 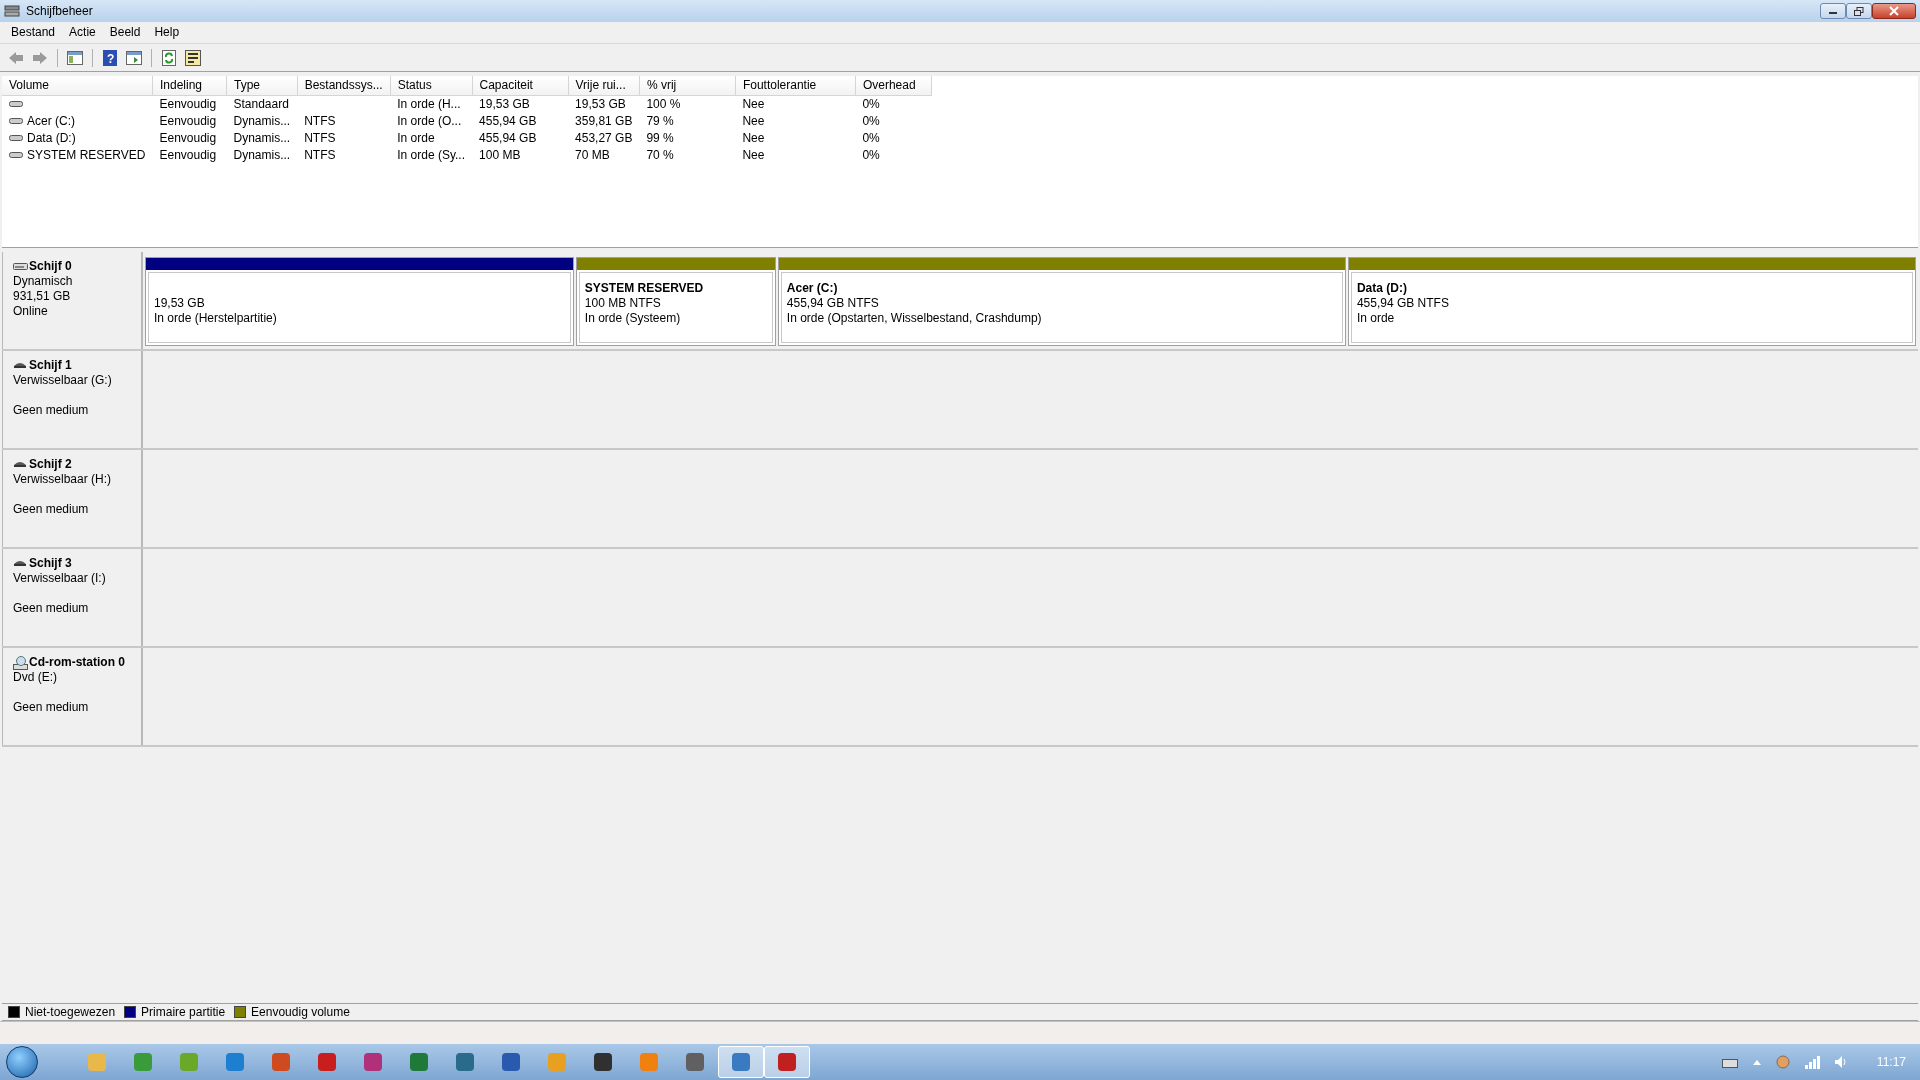 What do you see at coordinates (77, 85) in the screenshot?
I see `column-header: Volume` at bounding box center [77, 85].